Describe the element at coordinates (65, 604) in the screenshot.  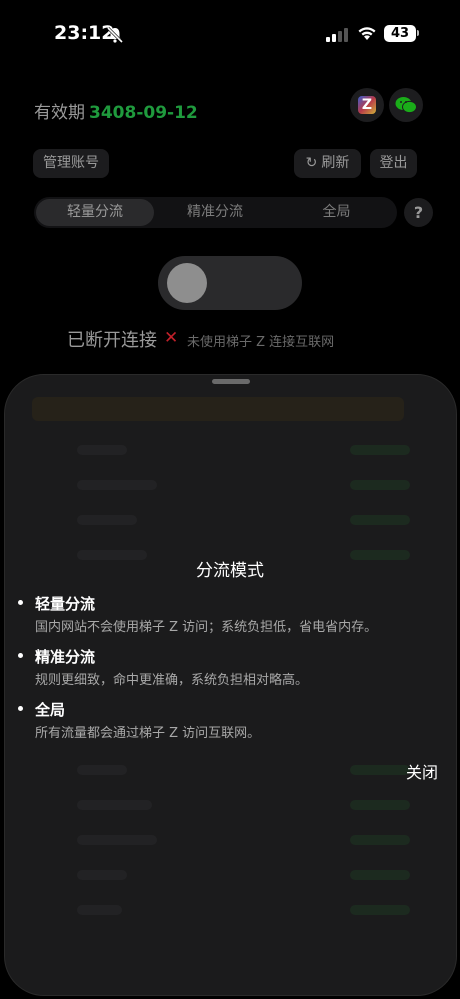
I see `mode-info-title: 轻量分流` at that location.